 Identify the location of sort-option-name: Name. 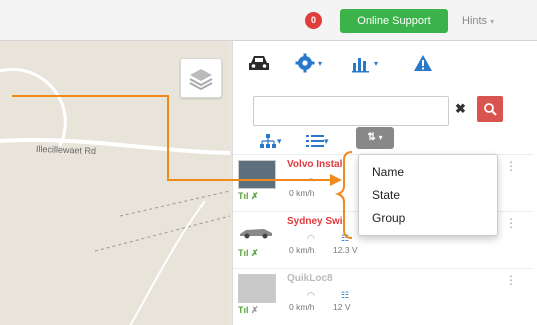
(388, 172).